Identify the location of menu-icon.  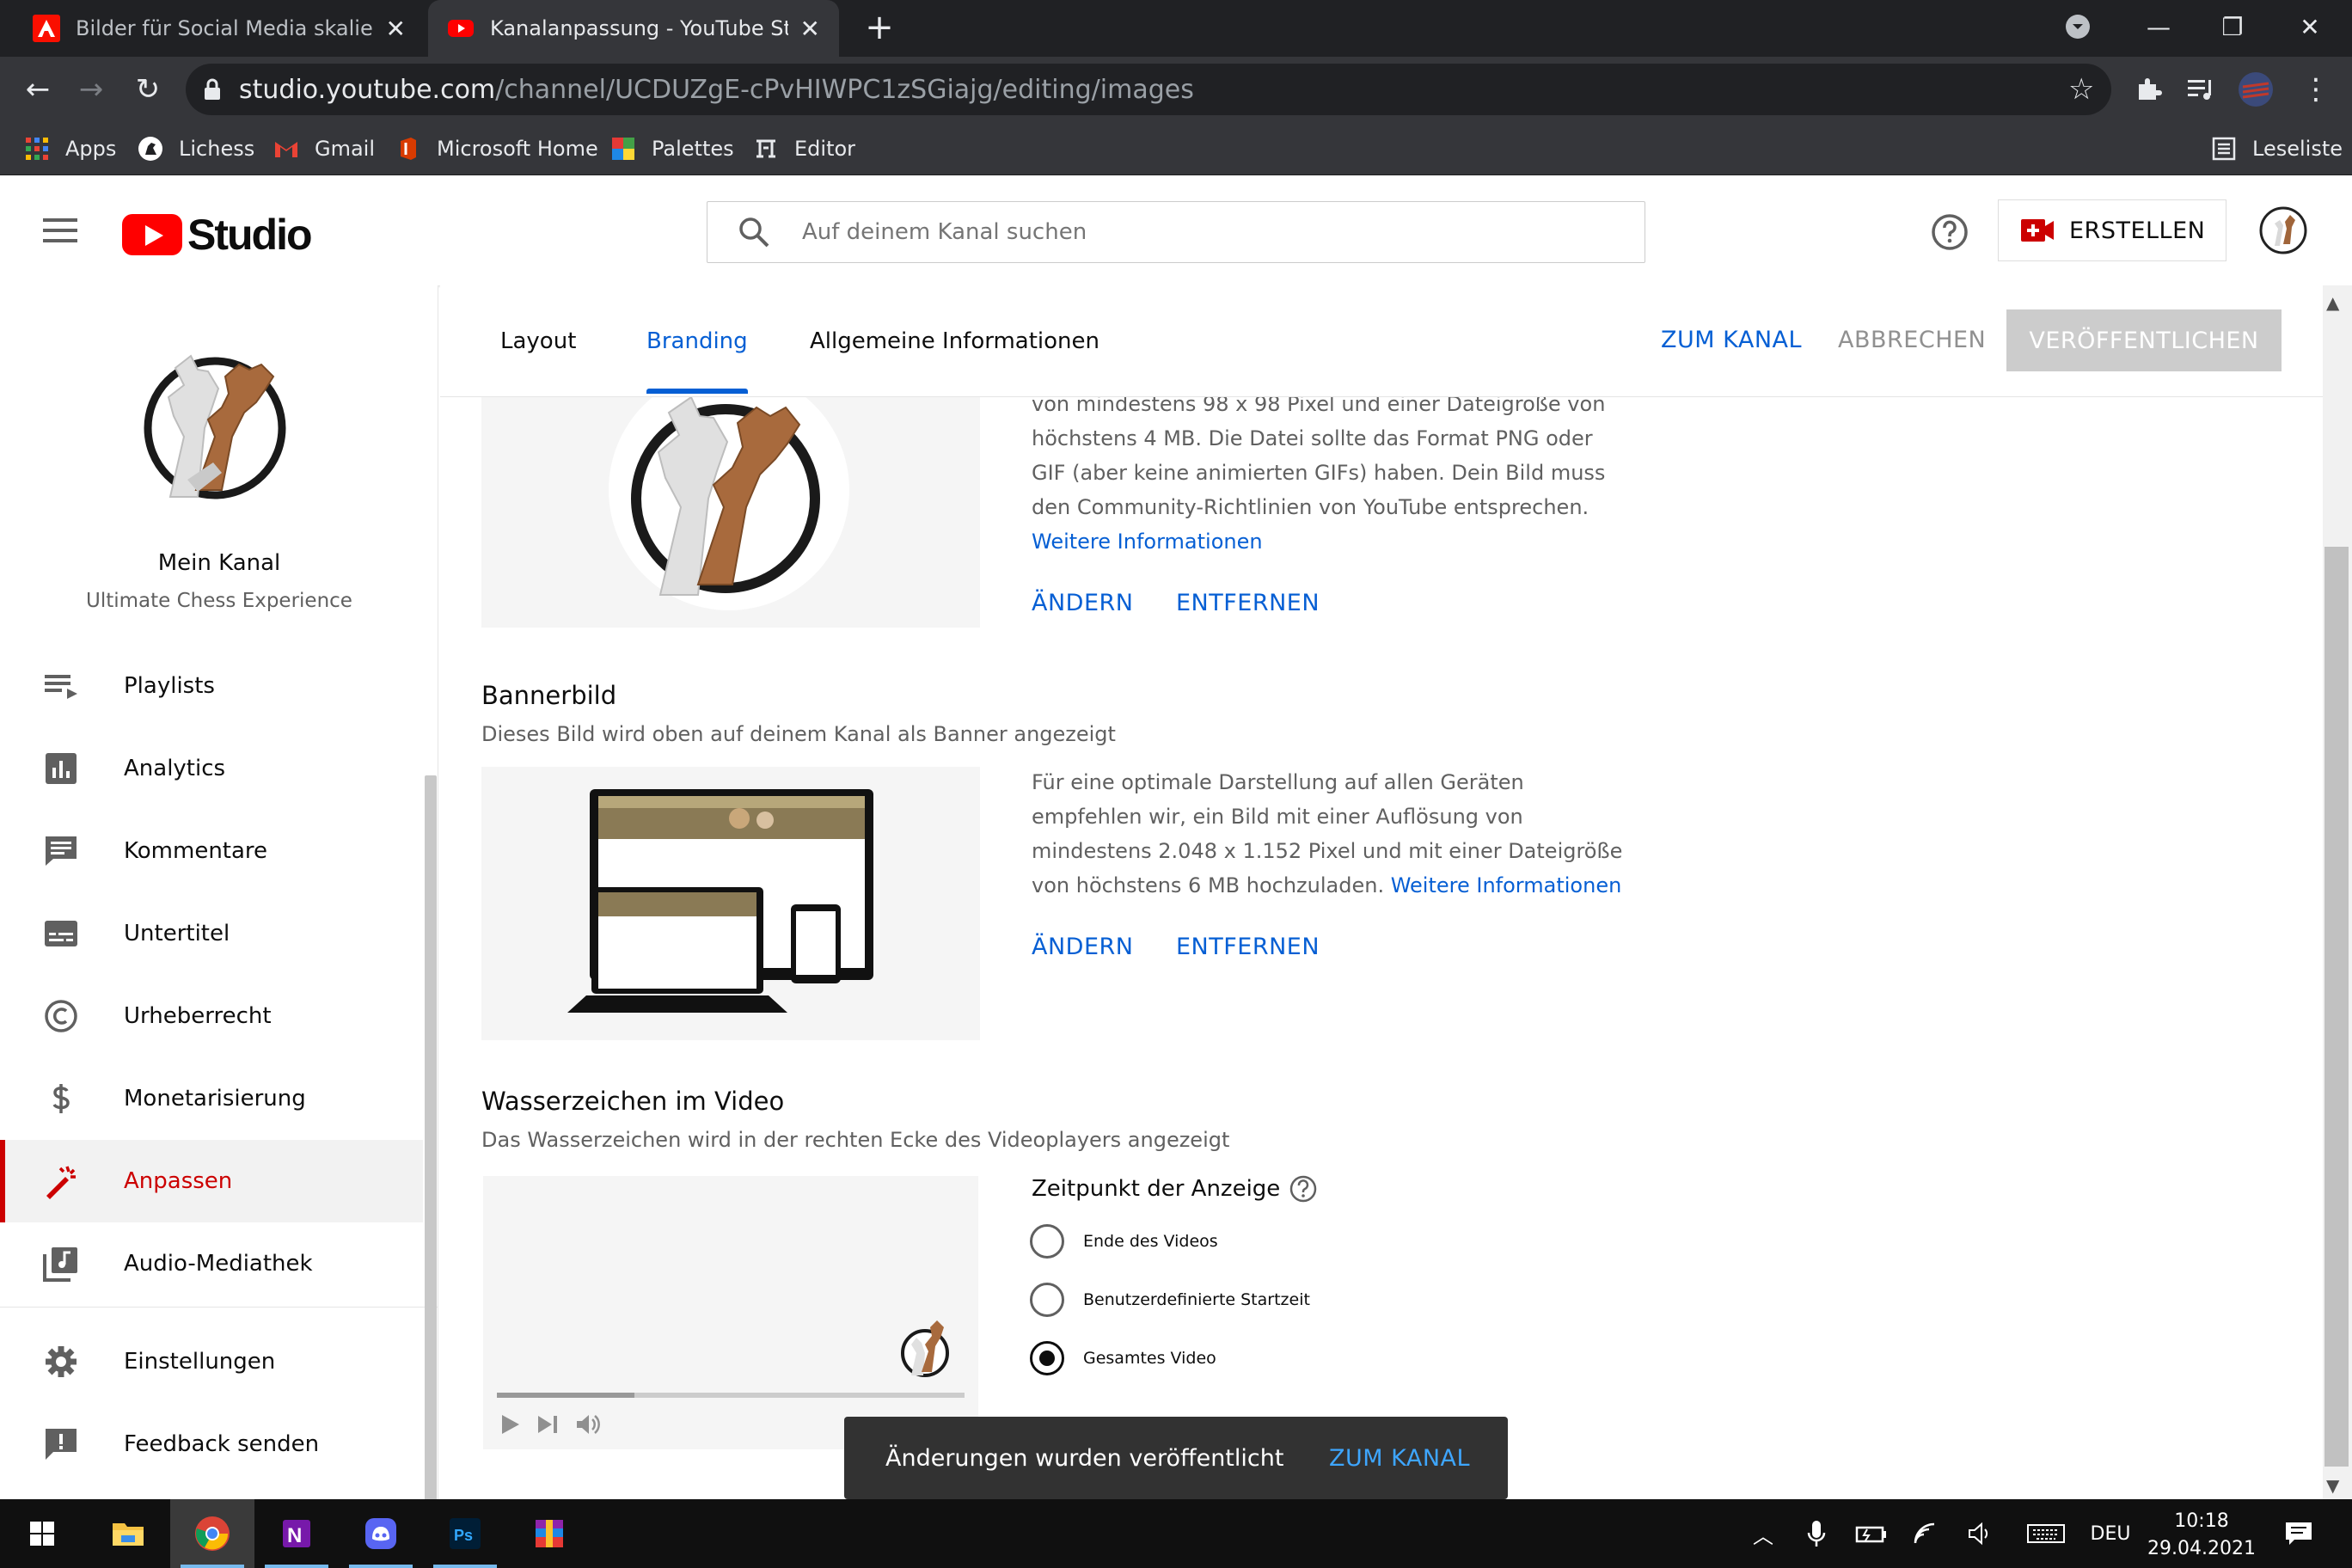
(60, 230).